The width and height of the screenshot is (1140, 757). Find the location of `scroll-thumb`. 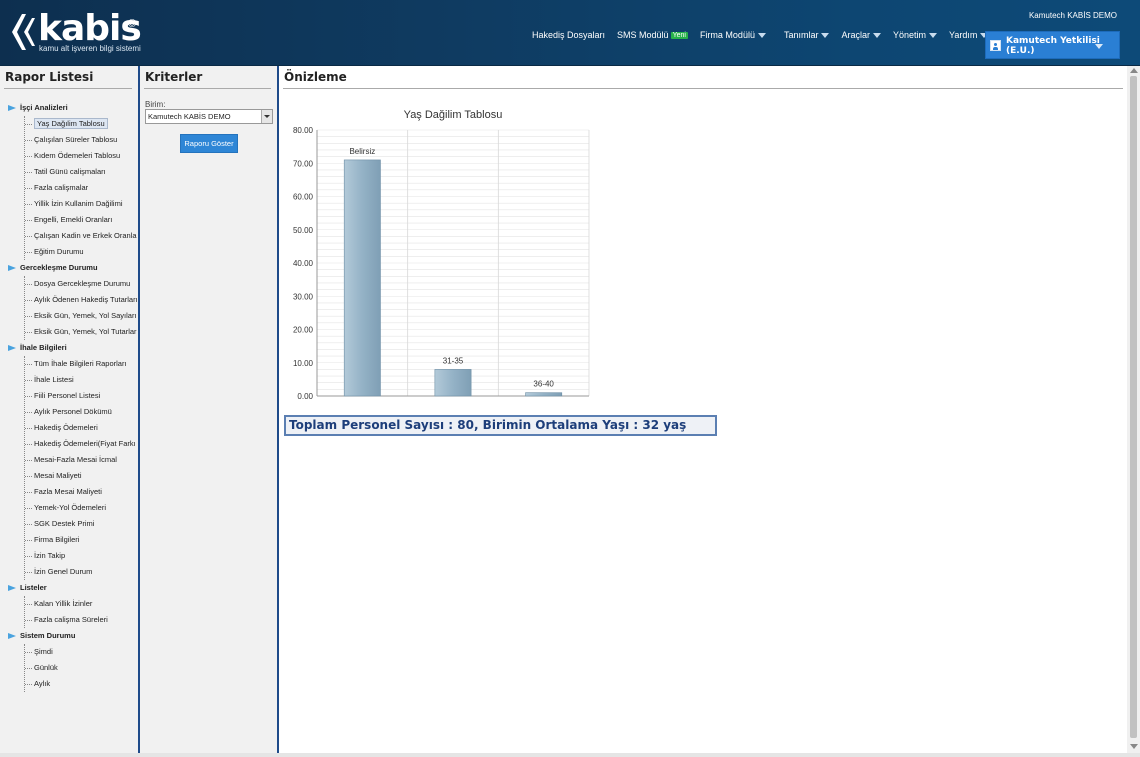

scroll-thumb is located at coordinates (1133, 407).